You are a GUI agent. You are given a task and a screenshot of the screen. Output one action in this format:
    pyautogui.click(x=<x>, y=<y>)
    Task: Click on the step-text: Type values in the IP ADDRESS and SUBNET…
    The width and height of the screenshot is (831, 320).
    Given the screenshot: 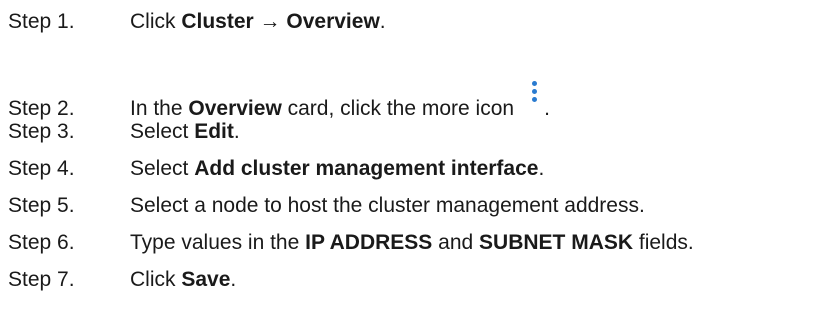 What is the action you would take?
    pyautogui.click(x=412, y=242)
    